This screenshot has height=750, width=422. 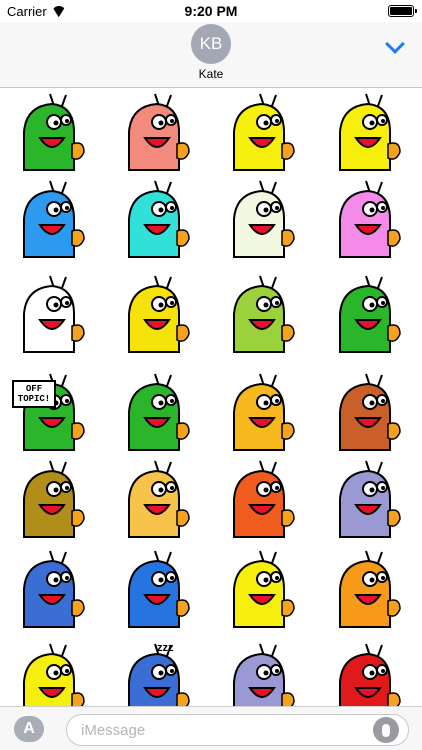 I want to click on sticker-white-sparkle, so click(x=260, y=219).